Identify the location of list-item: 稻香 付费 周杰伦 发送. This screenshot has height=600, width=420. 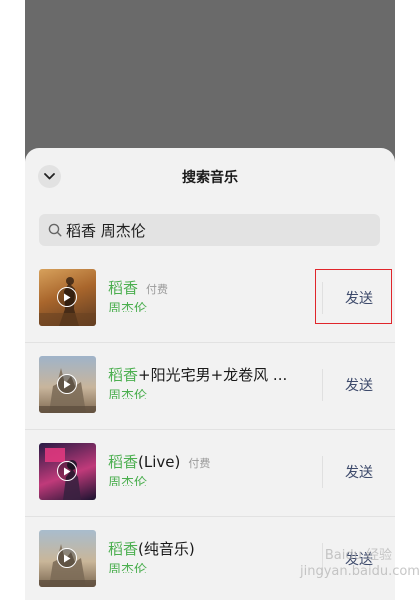
(210, 299).